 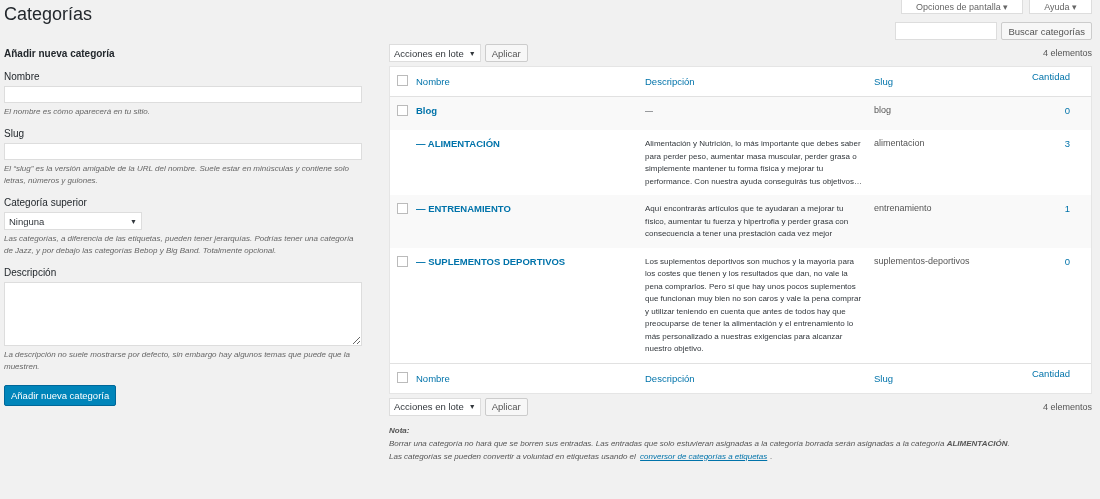 What do you see at coordinates (1067, 208) in the screenshot?
I see `count-link: 1` at bounding box center [1067, 208].